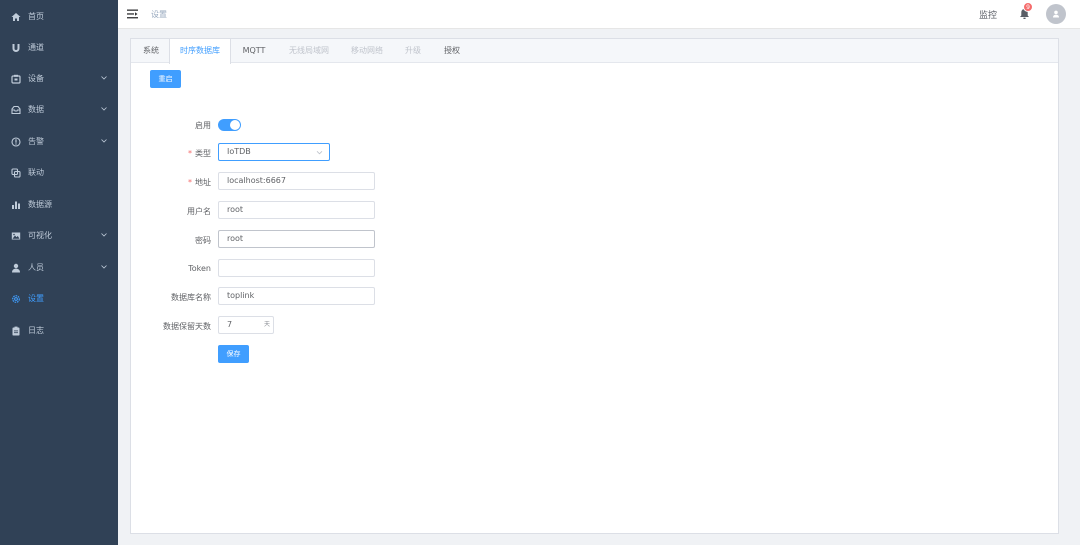 Image resolution: width=1080 pixels, height=545 pixels. What do you see at coordinates (40, 204) in the screenshot?
I see `sidebar-item-label: 数据源` at bounding box center [40, 204].